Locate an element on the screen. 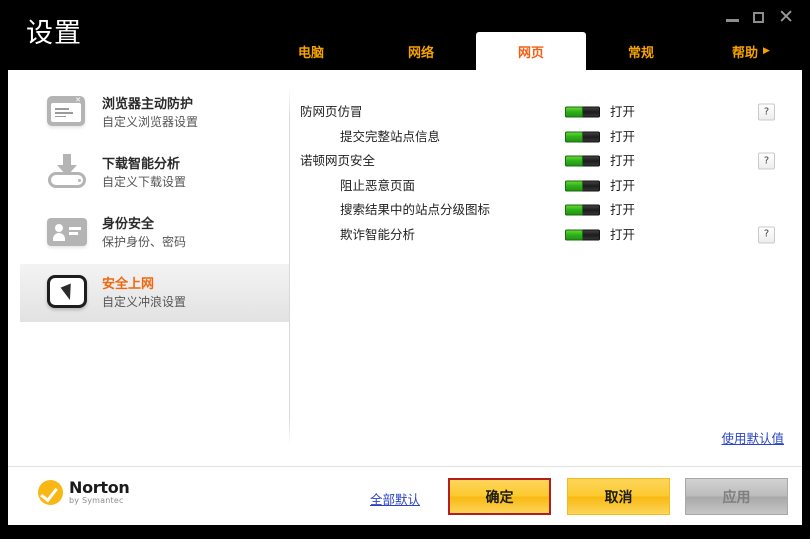  setting-row-block-malicious-pages: 阻止恶意页面 打开 is located at coordinates (545, 186).